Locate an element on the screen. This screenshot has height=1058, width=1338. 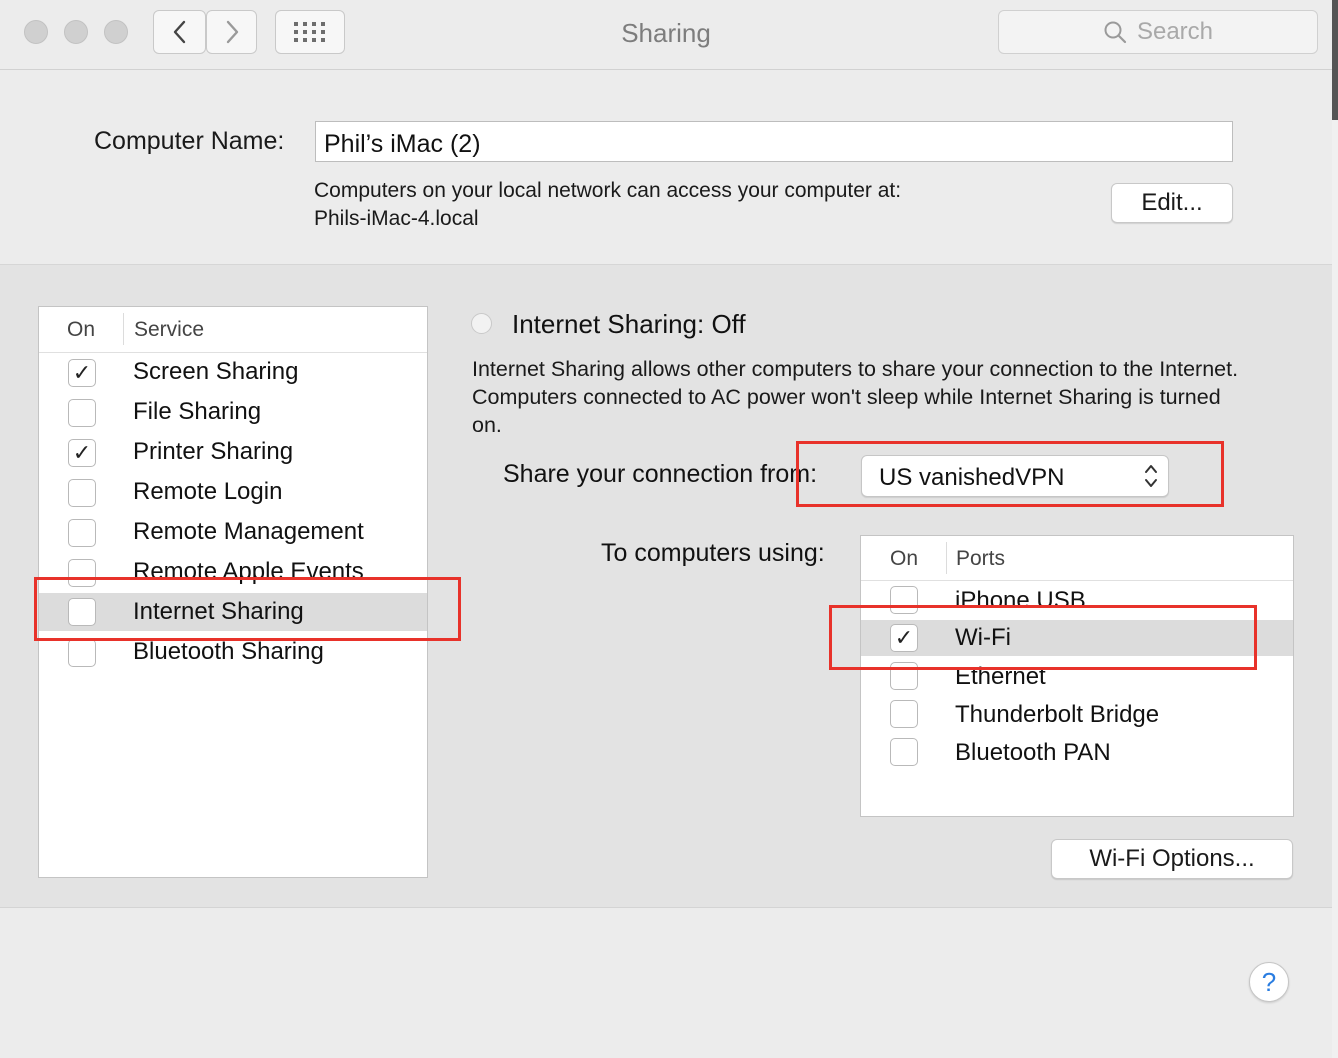
search-field: Search is located at coordinates (1158, 32).